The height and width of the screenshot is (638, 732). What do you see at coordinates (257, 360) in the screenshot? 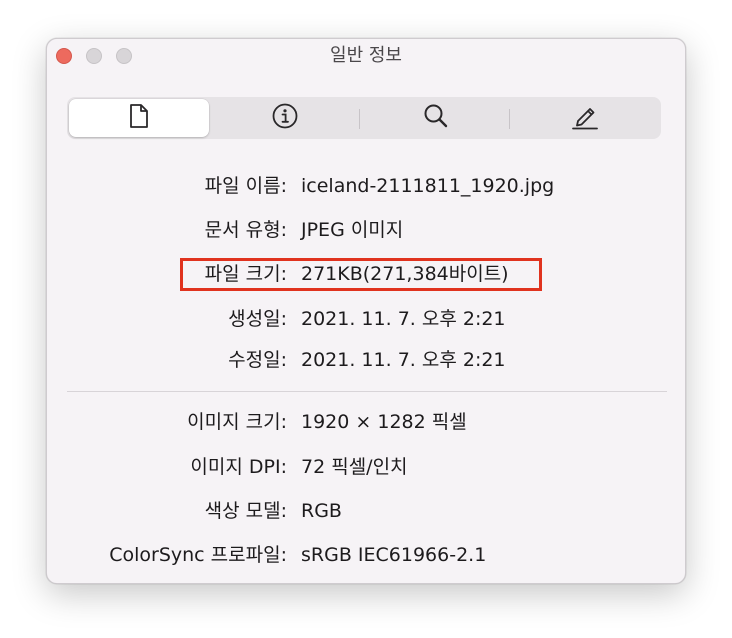
I see `modified-label: 수정일:` at bounding box center [257, 360].